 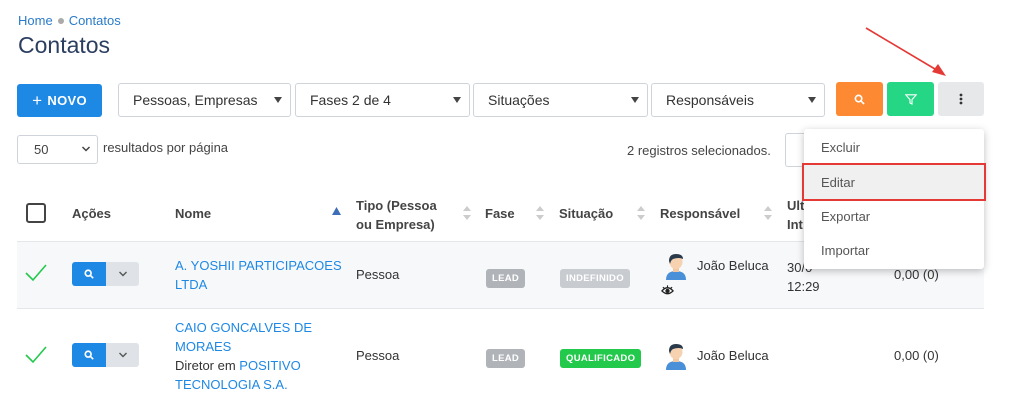 I want to click on breadcrumb-home-link: Home, so click(x=35, y=20).